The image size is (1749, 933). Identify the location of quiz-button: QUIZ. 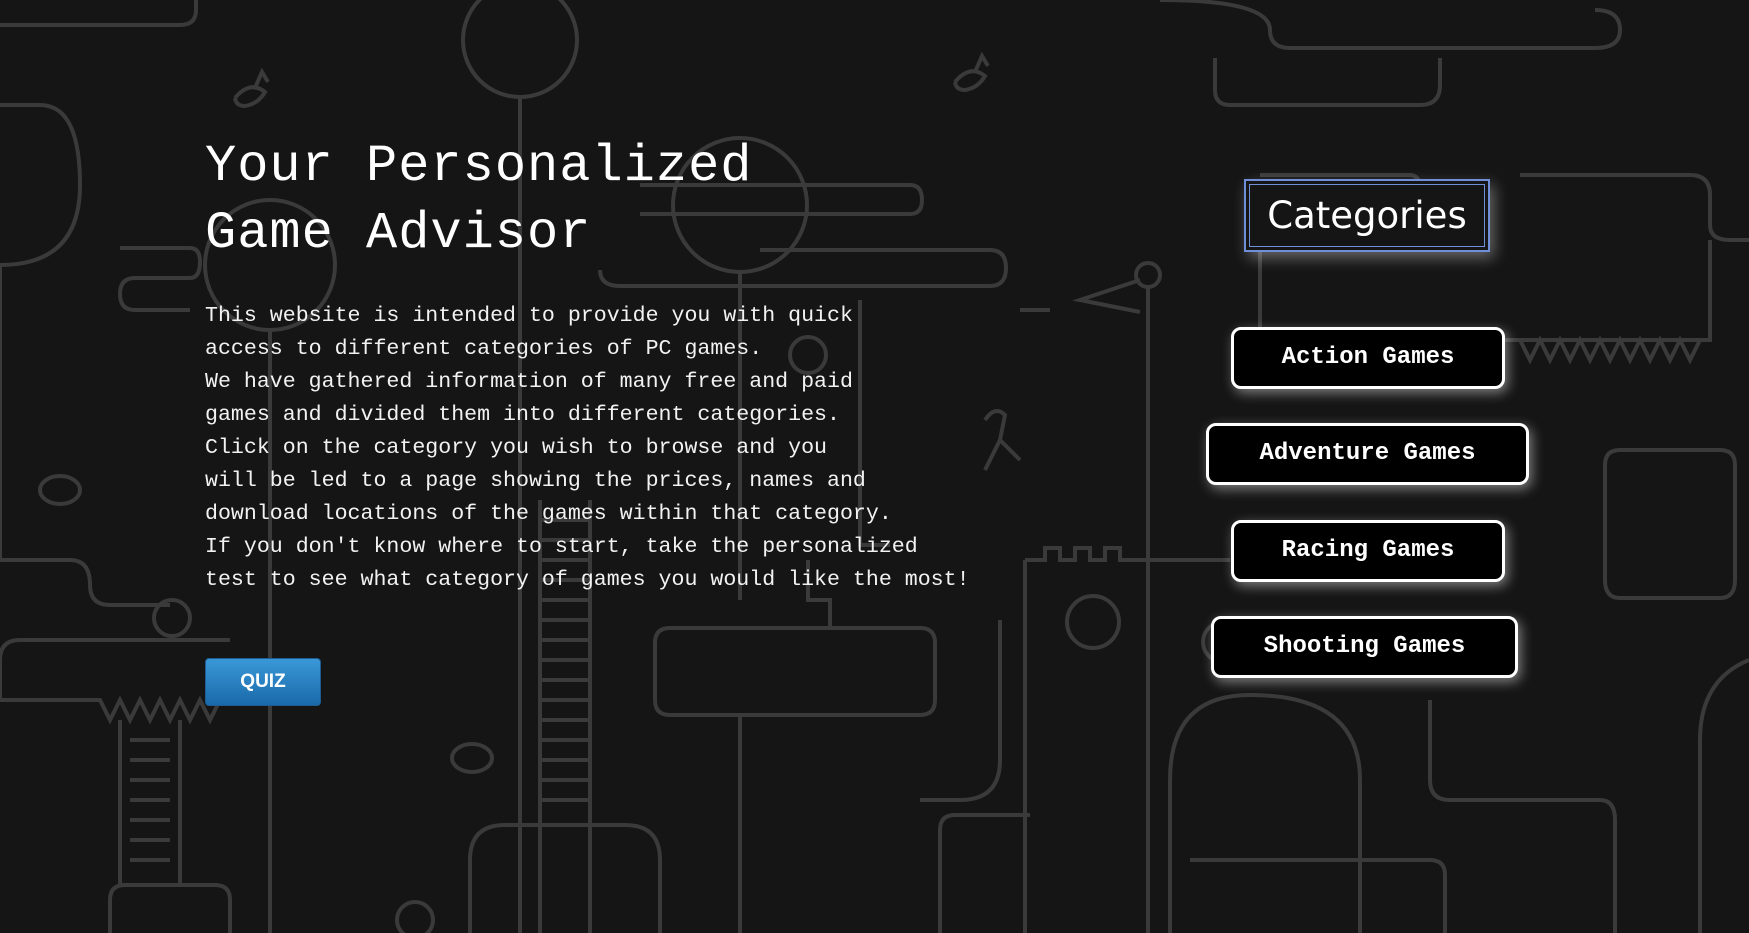
(263, 682).